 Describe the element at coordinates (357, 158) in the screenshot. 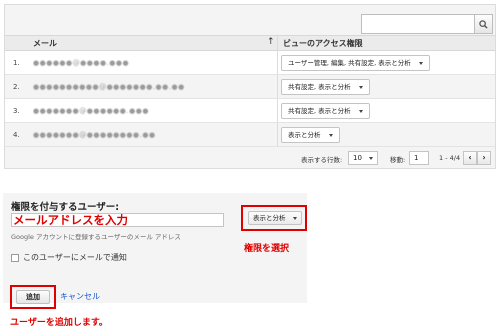

I see `rows-per-page-value: 10` at that location.